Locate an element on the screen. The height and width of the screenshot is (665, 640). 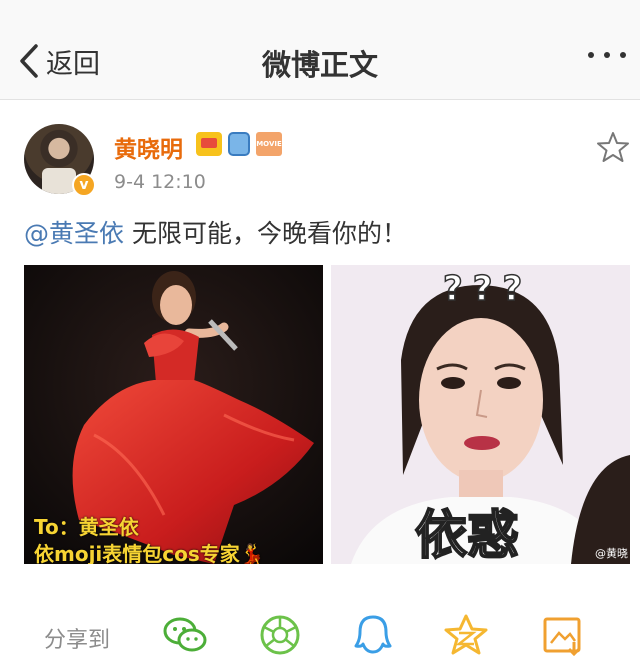
dancer-emoji-icon: 💃 is located at coordinates (252, 553).